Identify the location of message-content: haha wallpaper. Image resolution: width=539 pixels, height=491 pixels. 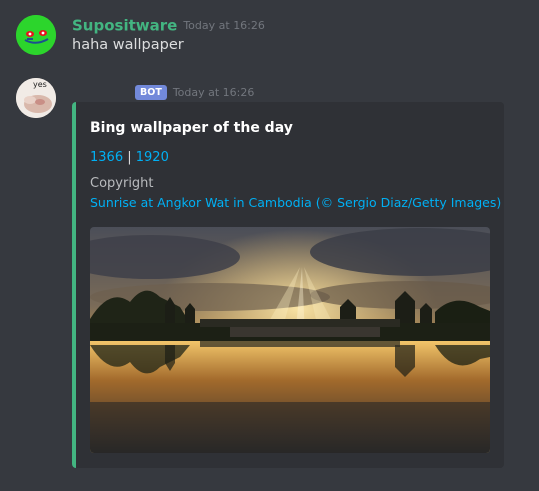
(128, 45).